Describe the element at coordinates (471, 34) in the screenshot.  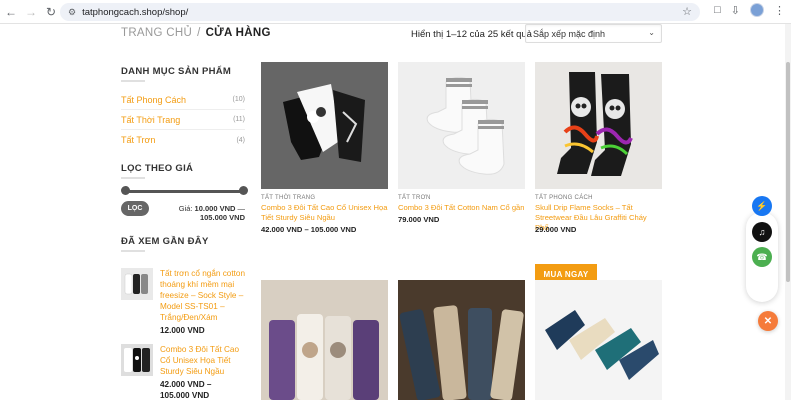
I see `result-count: Hiển thị 1–12 của 25 kết quả` at that location.